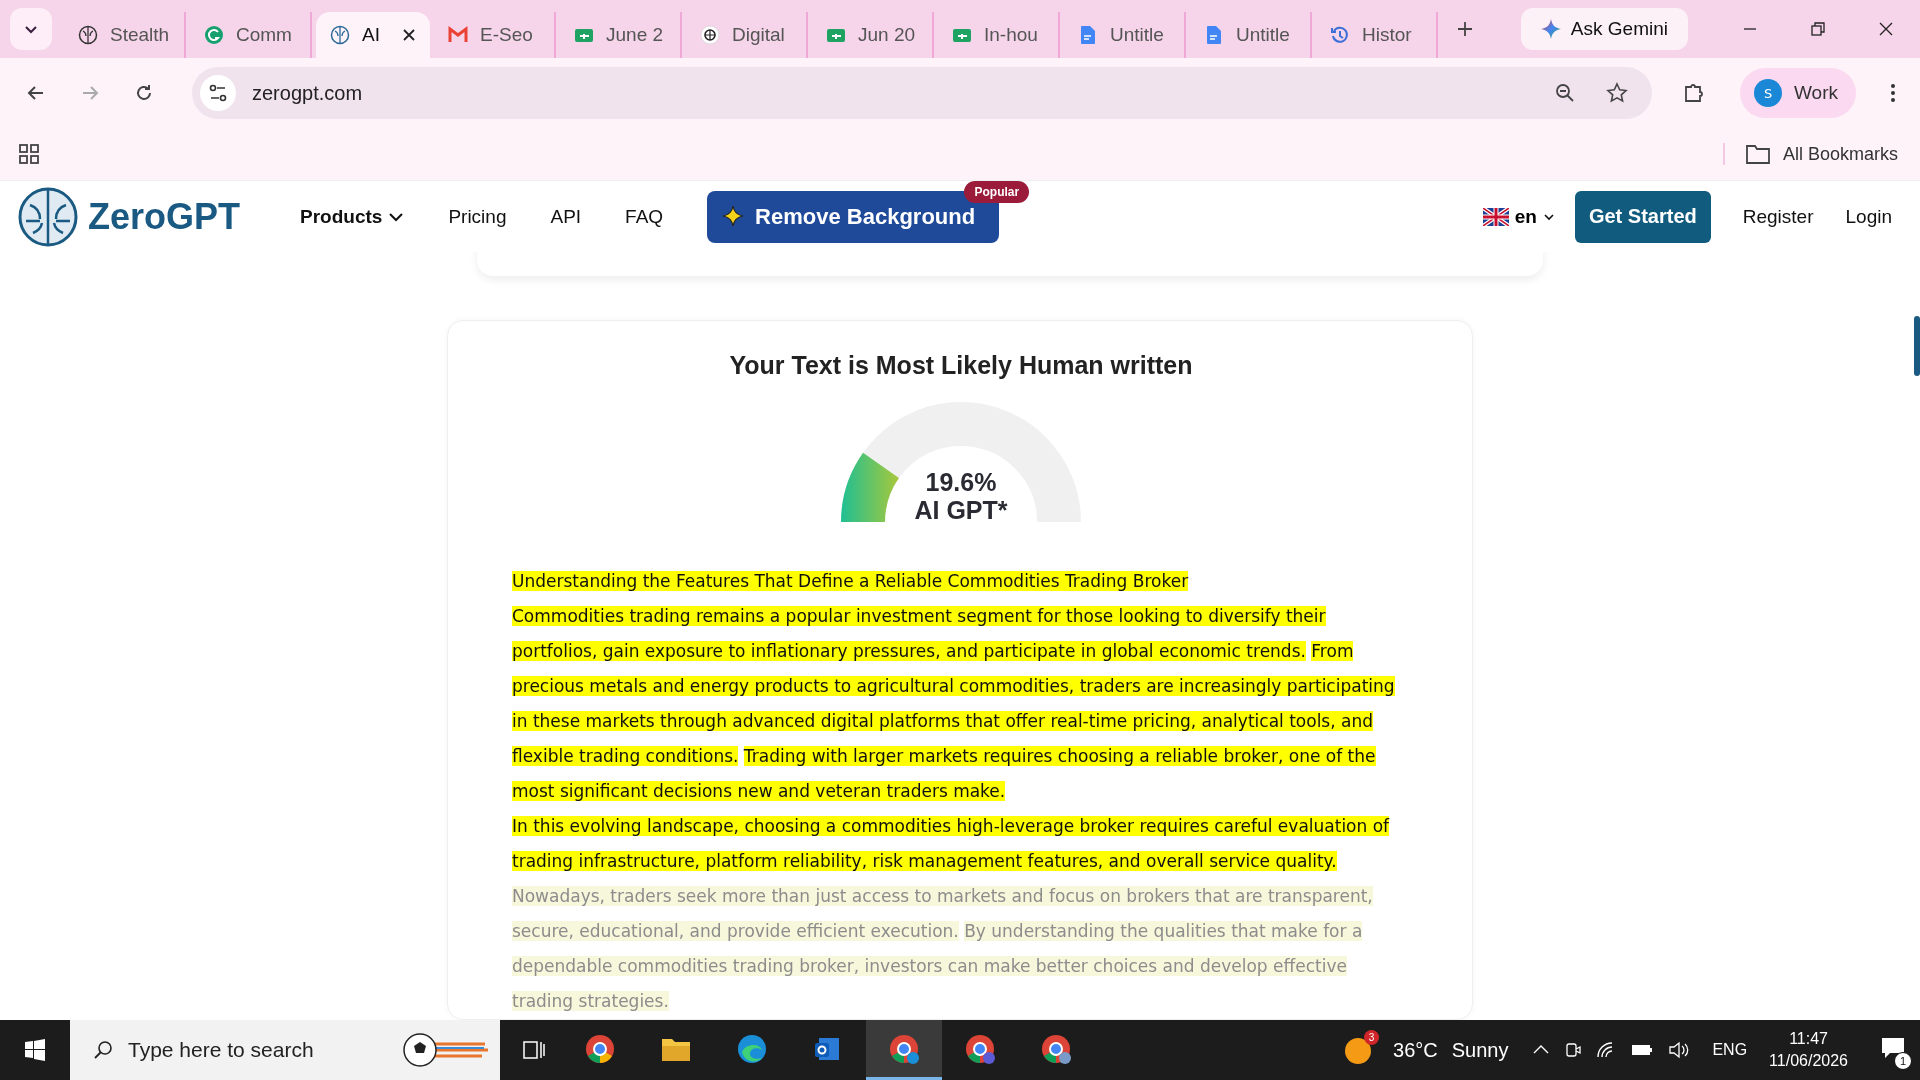 The height and width of the screenshot is (1080, 1920). Describe the element at coordinates (1868, 216) in the screenshot. I see `login-link: Login` at that location.